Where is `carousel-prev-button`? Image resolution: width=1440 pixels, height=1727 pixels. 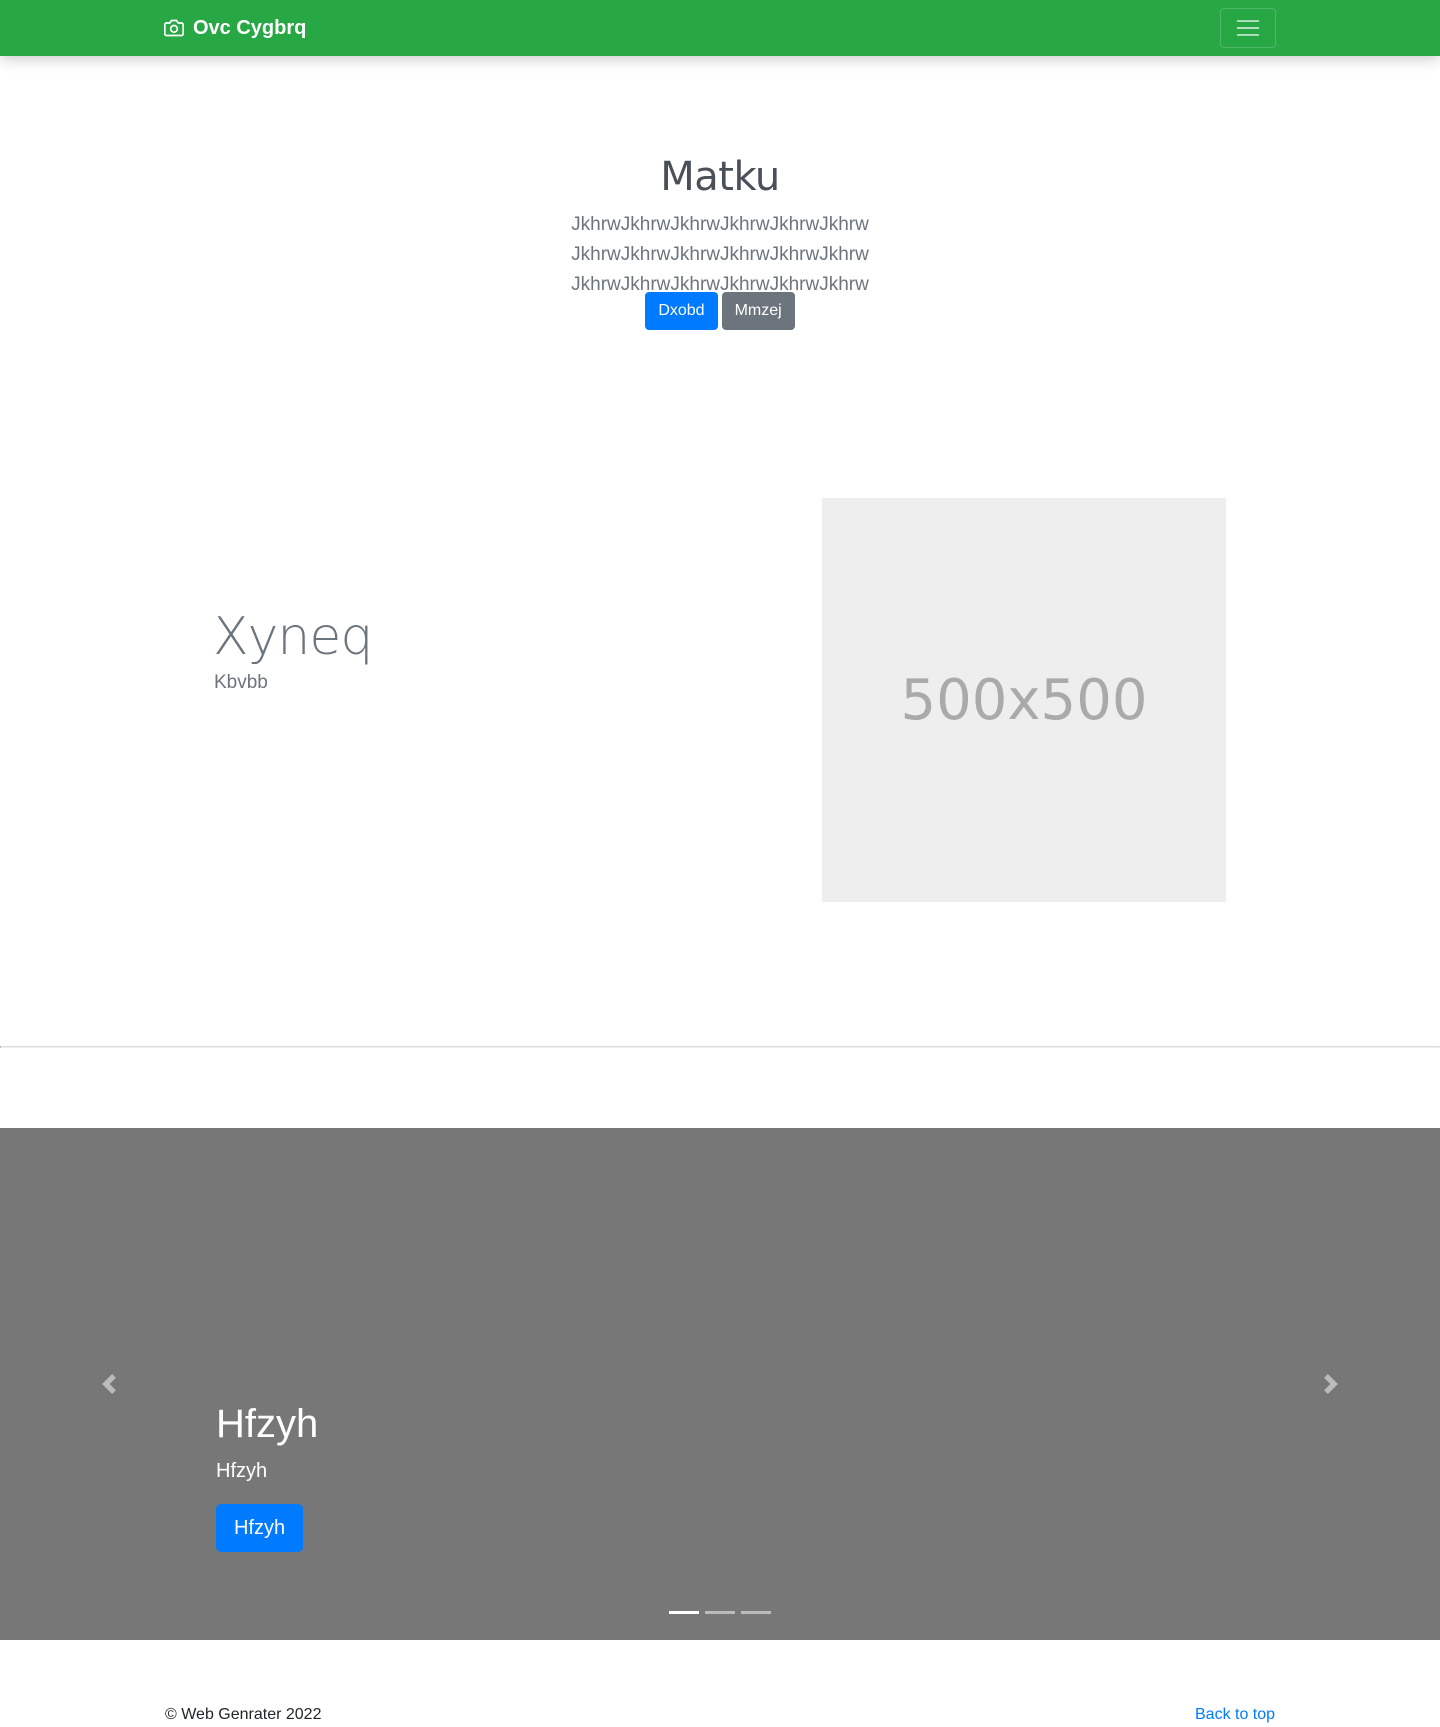 carousel-prev-button is located at coordinates (109, 1384).